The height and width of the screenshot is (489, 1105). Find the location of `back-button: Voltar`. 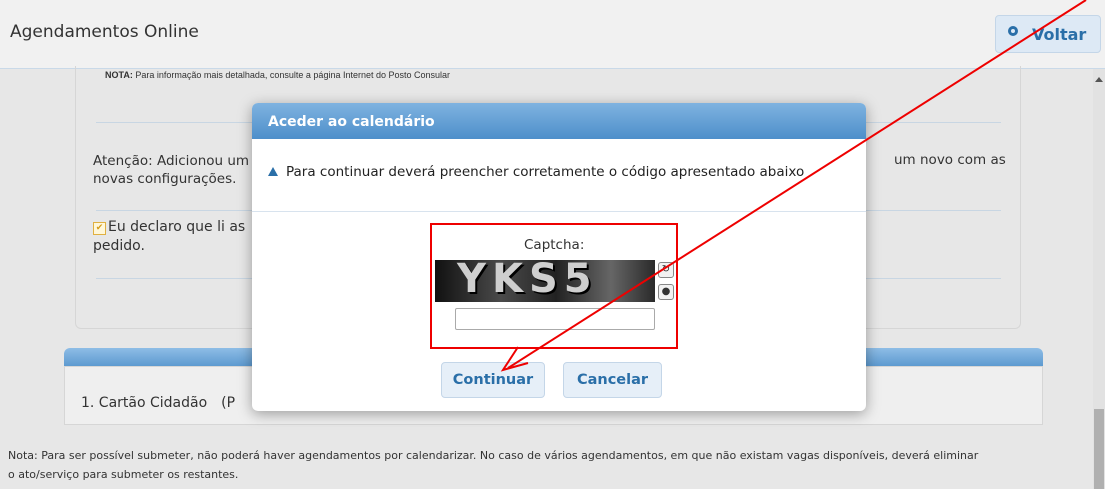

back-button: Voltar is located at coordinates (1048, 34).